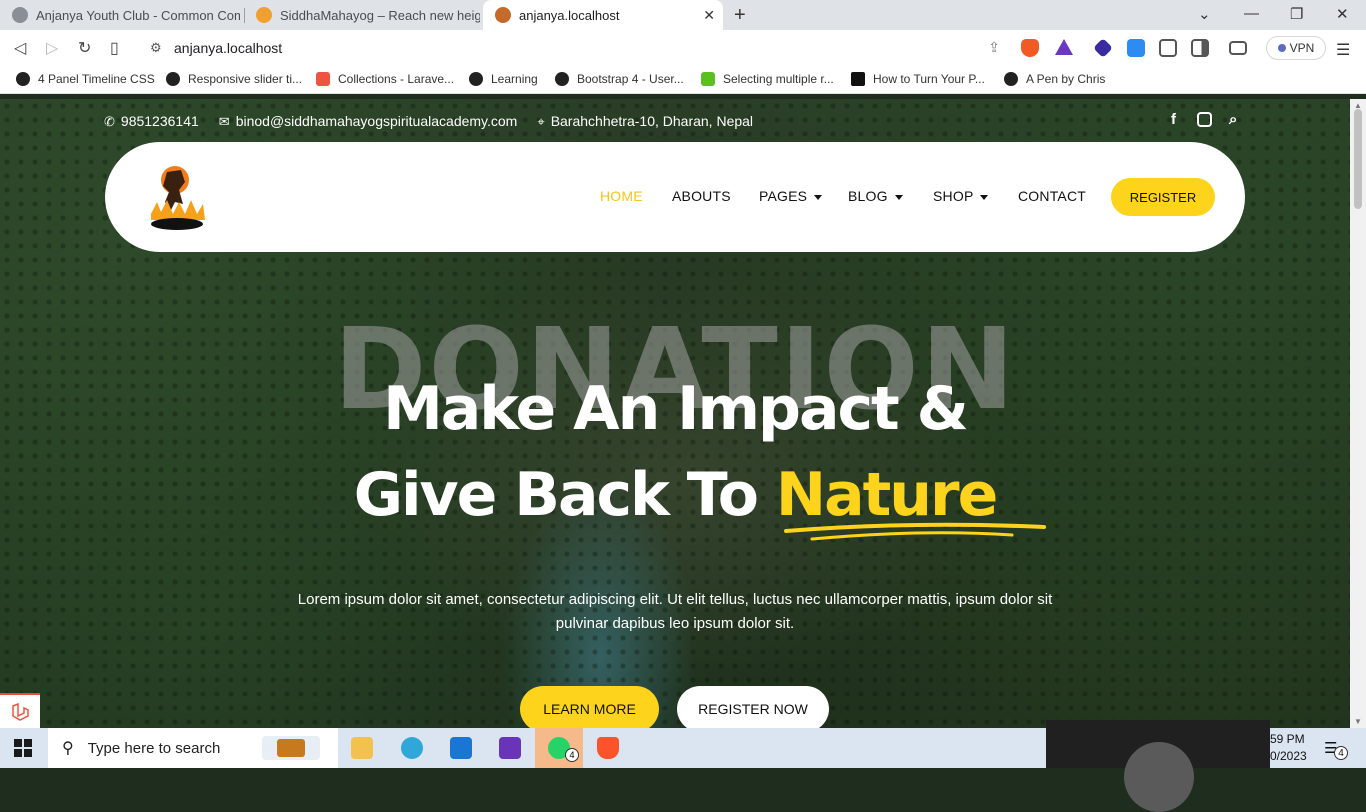 The image size is (1366, 812). What do you see at coordinates (575, 48) in the screenshot?
I see `address-bar: ⚙ anjanya.localhost ⇪` at bounding box center [575, 48].